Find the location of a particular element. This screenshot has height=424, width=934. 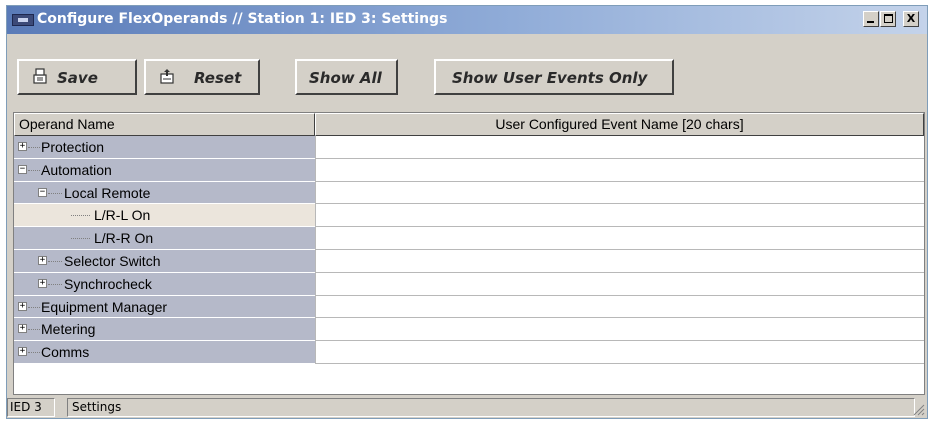

operand-label: Synchrocheck is located at coordinates (108, 283).